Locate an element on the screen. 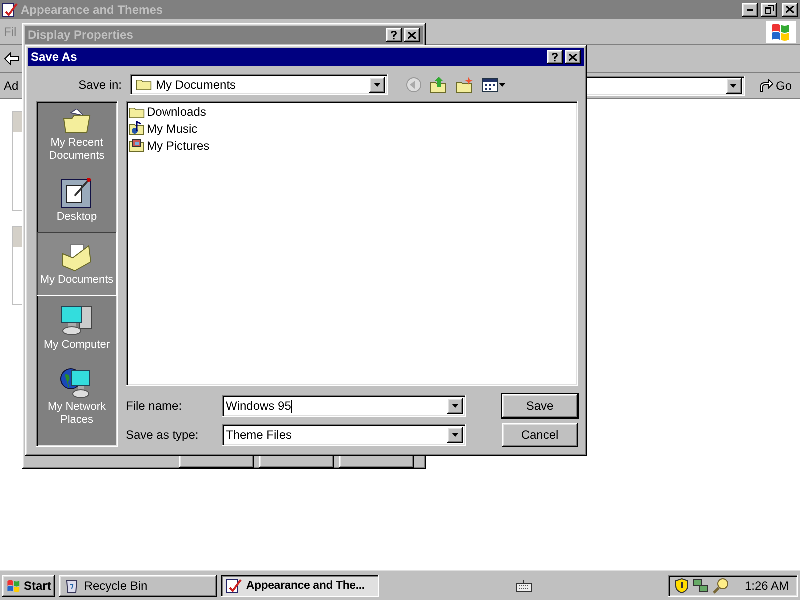  file-type-dropdown: Theme Files is located at coordinates (344, 435).